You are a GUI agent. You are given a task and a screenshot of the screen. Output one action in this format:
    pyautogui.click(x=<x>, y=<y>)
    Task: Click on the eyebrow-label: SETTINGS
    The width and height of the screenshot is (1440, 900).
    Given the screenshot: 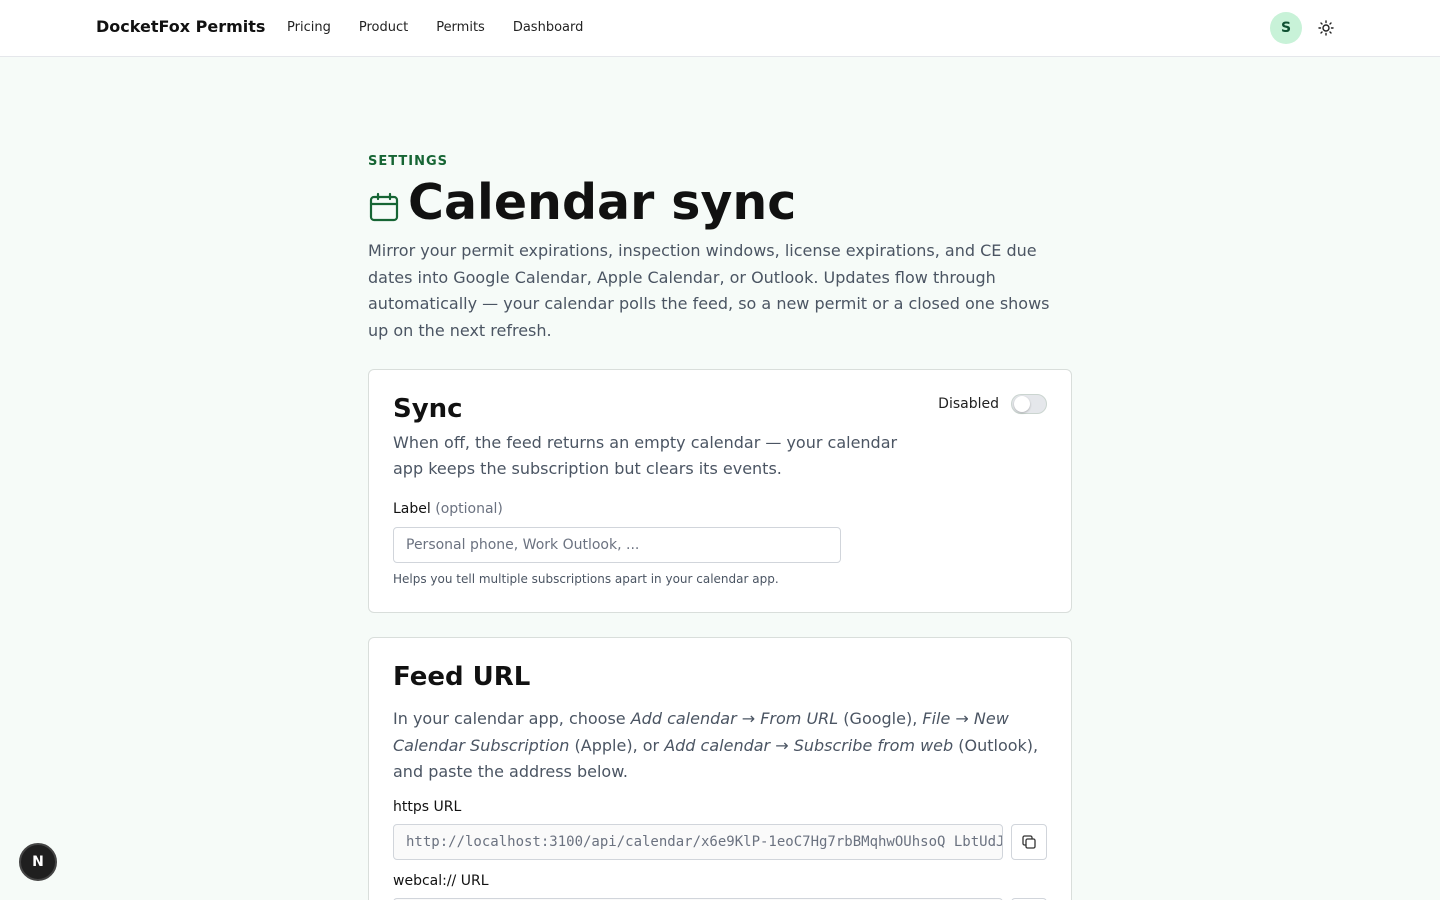 What is the action you would take?
    pyautogui.click(x=408, y=161)
    